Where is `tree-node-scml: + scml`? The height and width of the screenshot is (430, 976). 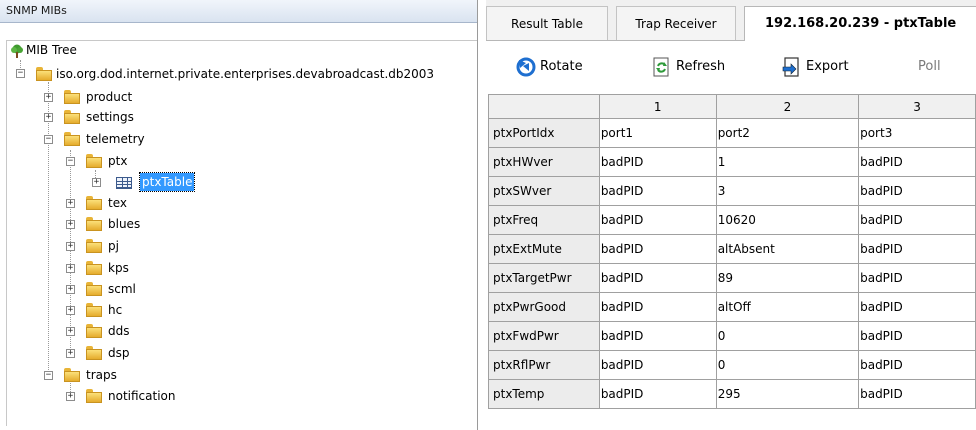
tree-node-scml: + scml is located at coordinates (150, 289).